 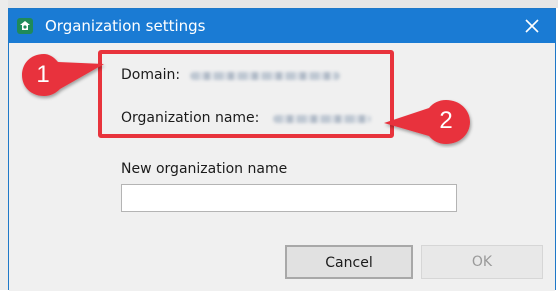 I want to click on callout-1: 1, so click(x=63, y=76).